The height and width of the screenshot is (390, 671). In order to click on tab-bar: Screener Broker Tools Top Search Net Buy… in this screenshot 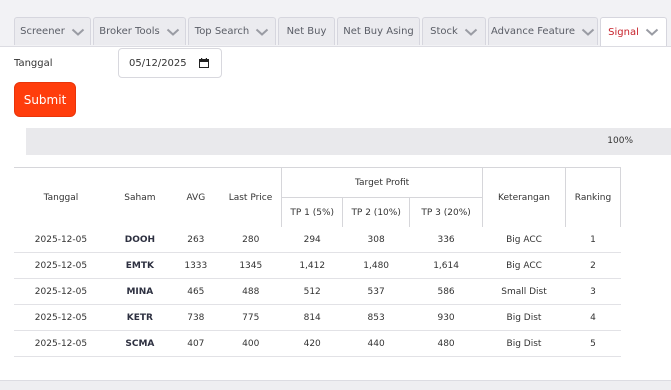, I will do `click(335, 23)`.